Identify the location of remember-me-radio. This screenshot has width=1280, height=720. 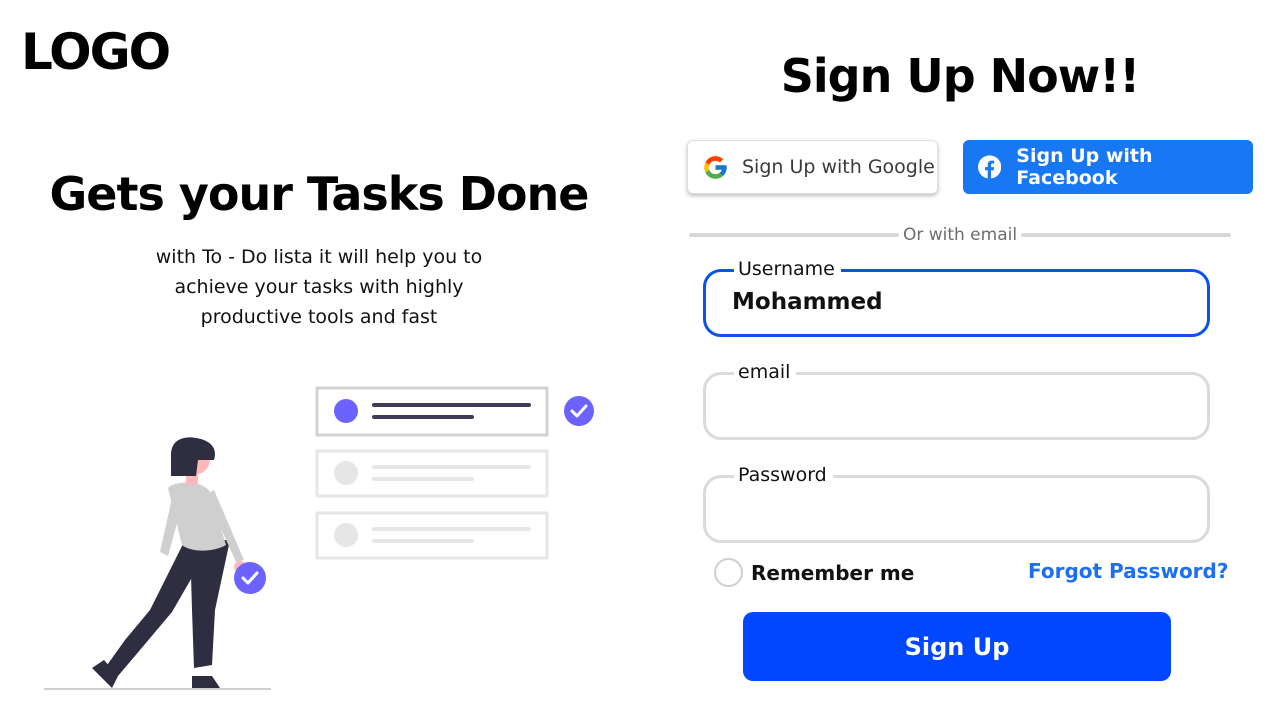
(728, 572).